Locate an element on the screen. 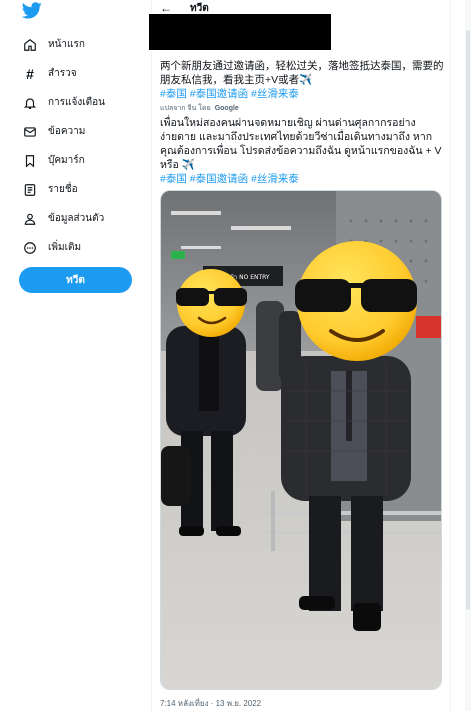 The image size is (471, 711). translation-attribution: แปลจาก จีน โดย Google is located at coordinates (302, 108).